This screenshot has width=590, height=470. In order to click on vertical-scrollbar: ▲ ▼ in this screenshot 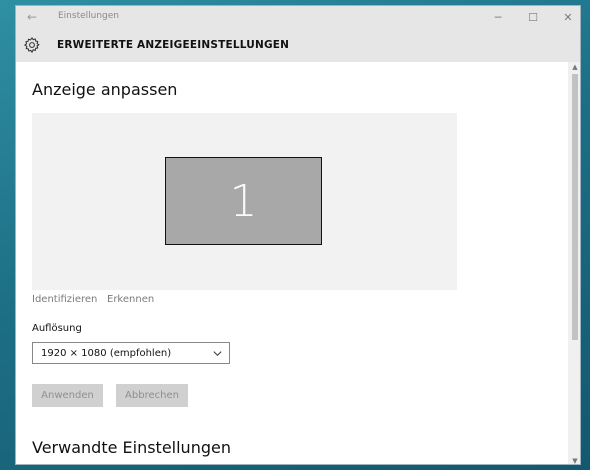, I will do `click(574, 263)`.